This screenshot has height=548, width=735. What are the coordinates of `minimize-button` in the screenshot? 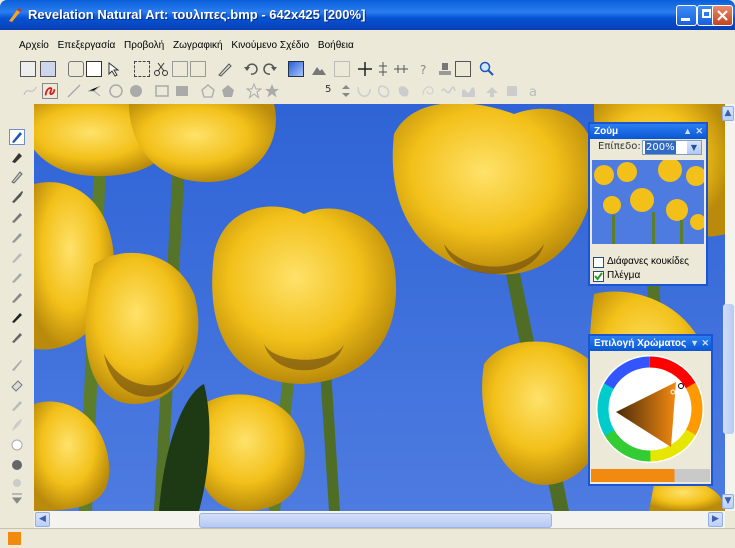 It's located at (686, 15).